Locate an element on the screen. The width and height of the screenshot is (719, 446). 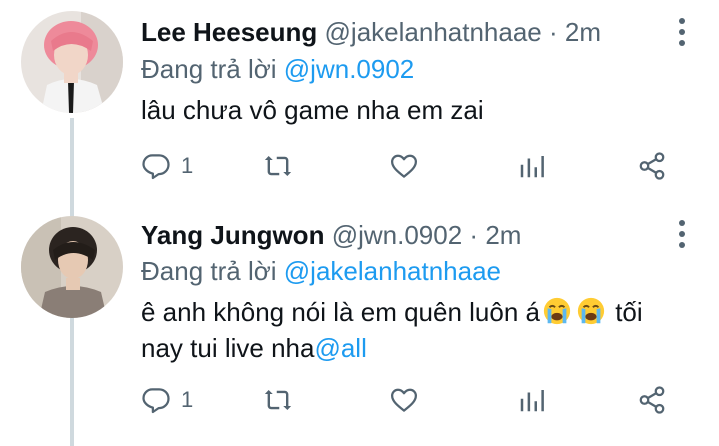
reply-button: 1 is located at coordinates (167, 400).